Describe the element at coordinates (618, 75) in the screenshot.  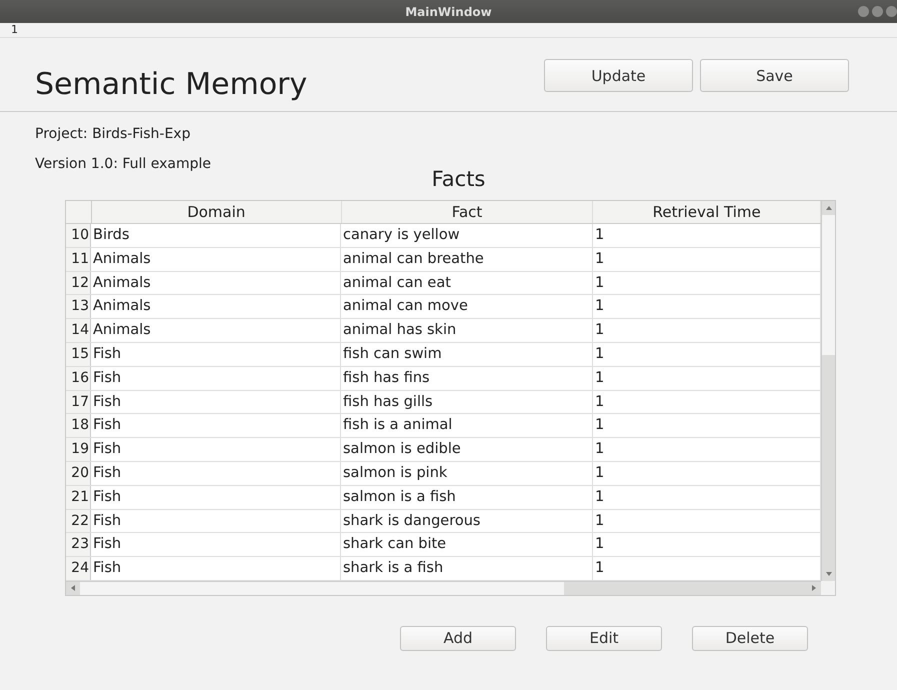
I see `toolbar-button: Update` at that location.